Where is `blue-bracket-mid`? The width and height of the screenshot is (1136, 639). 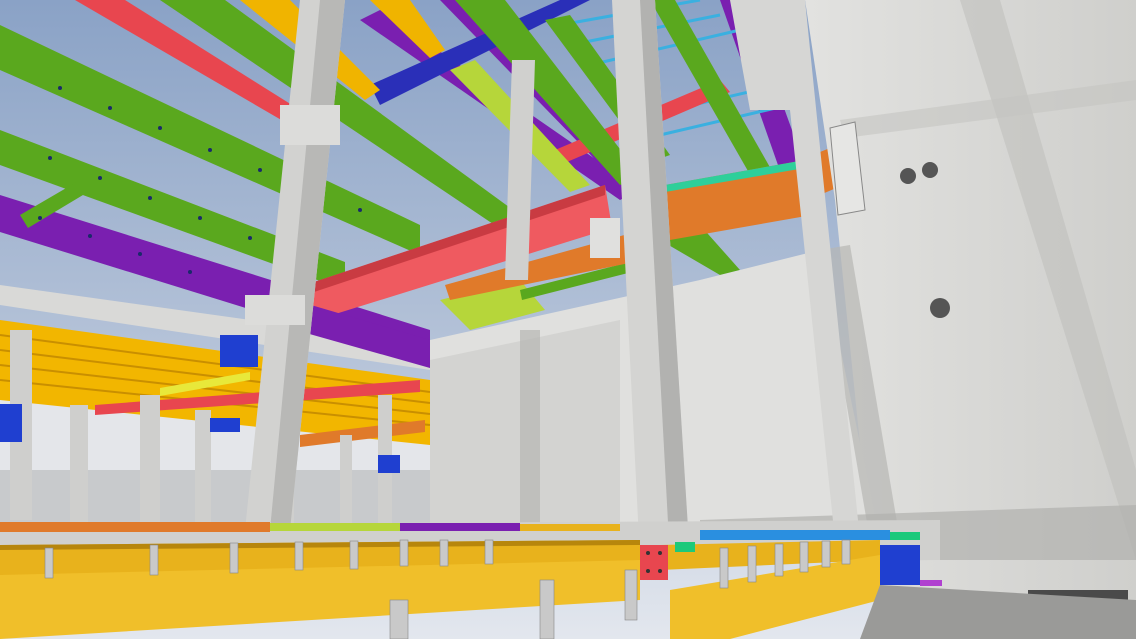 blue-bracket-mid is located at coordinates (239, 351).